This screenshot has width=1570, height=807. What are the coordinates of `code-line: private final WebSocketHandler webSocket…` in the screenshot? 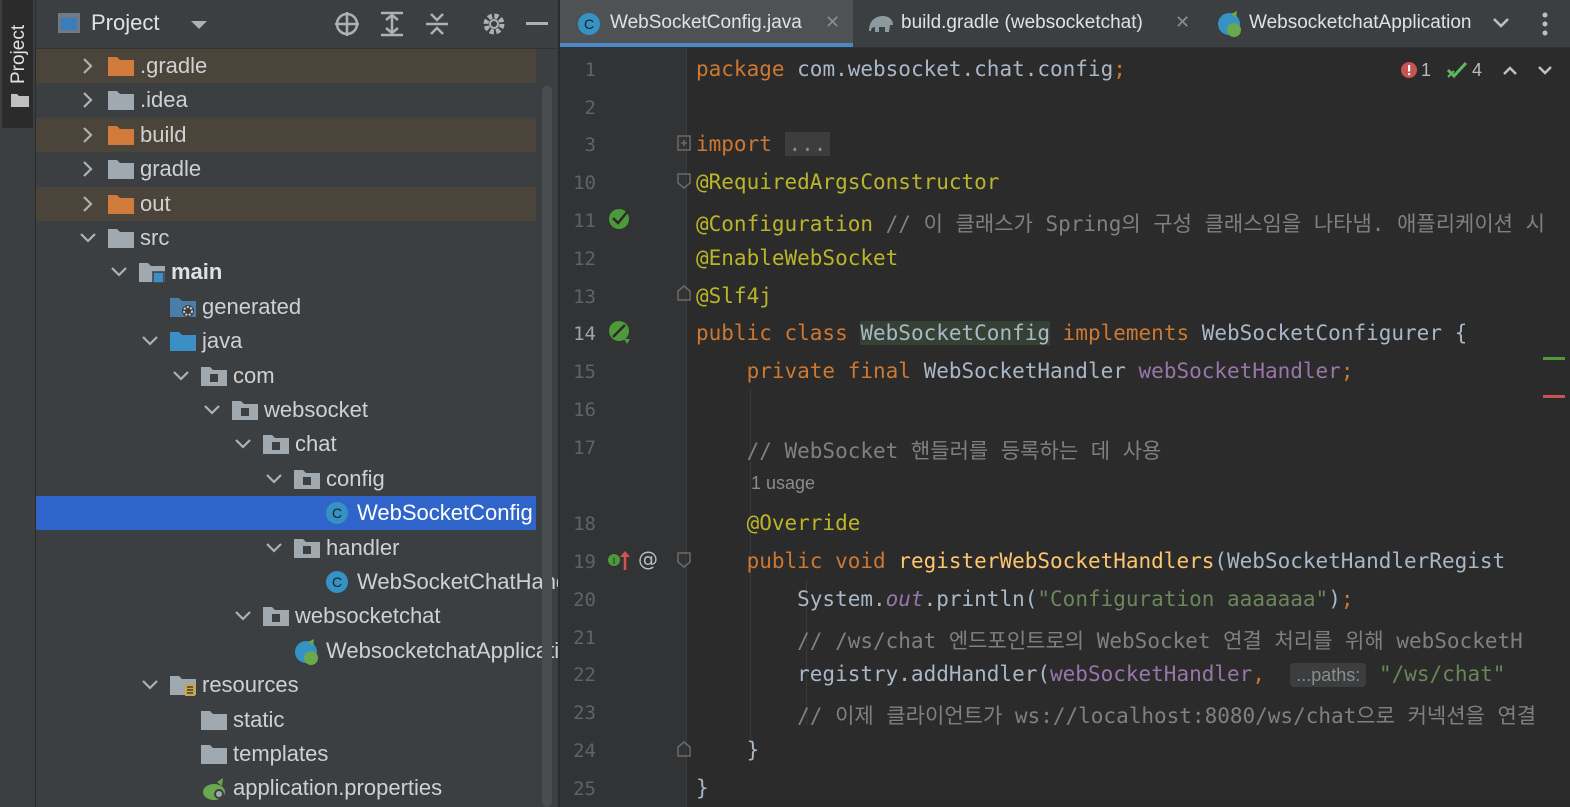 It's located at (1025, 371).